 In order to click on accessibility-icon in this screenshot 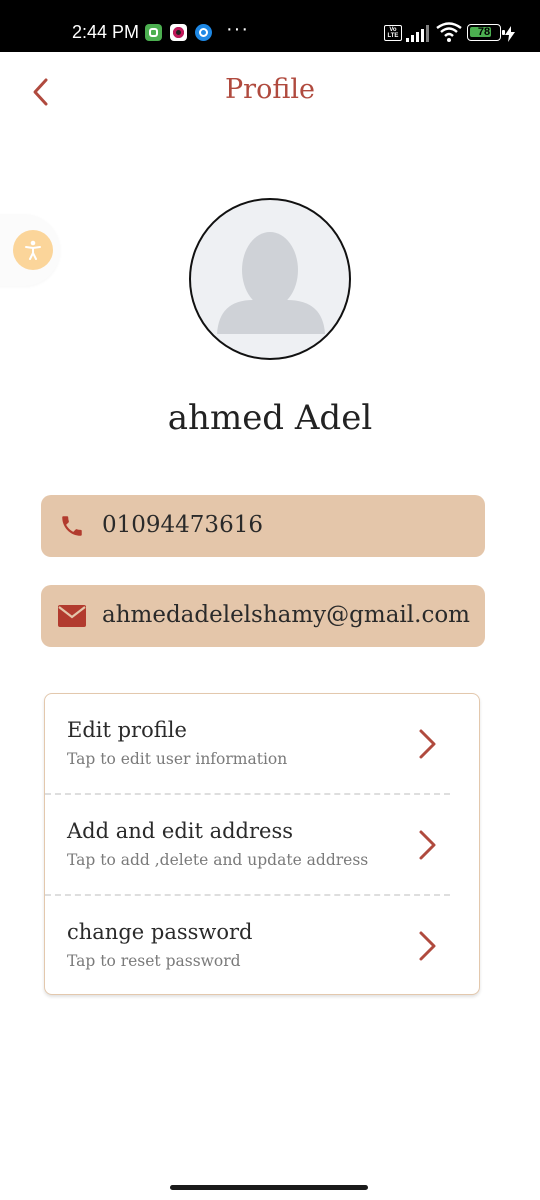, I will do `click(33, 250)`.